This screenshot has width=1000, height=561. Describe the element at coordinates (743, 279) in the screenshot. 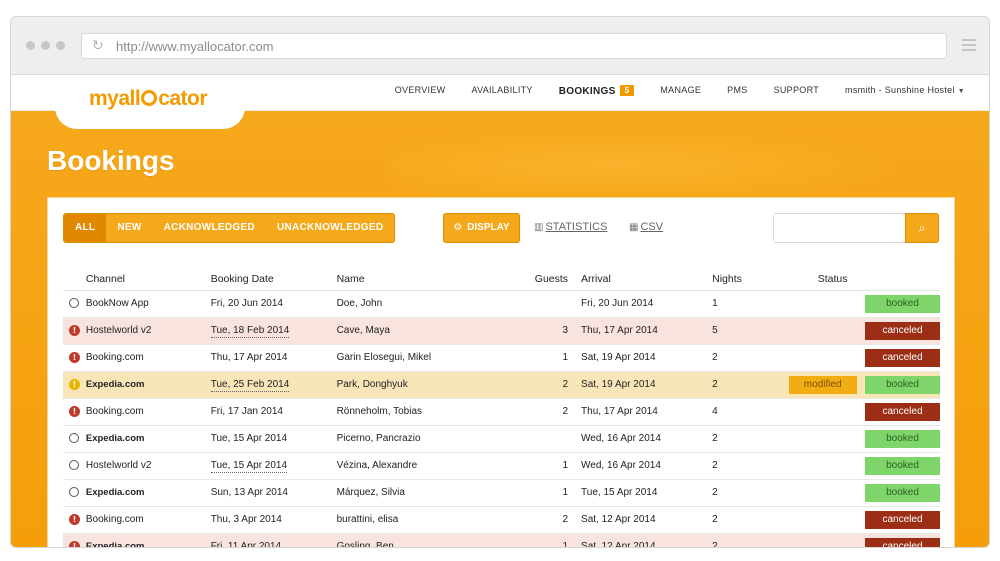

I see `column-header-nights: Nights` at that location.